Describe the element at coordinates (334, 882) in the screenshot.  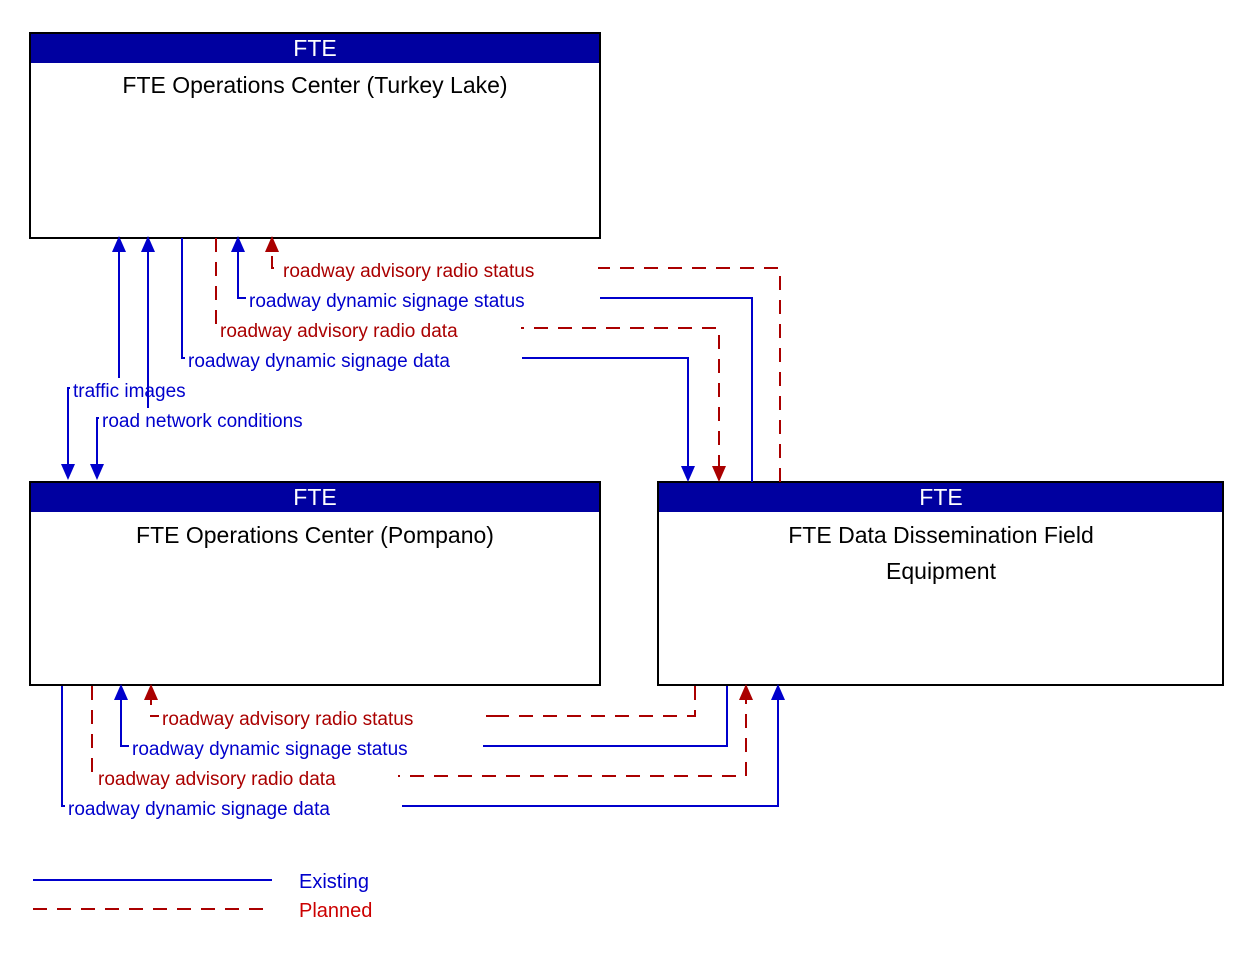
I see `legend-existing-label: Existing` at that location.